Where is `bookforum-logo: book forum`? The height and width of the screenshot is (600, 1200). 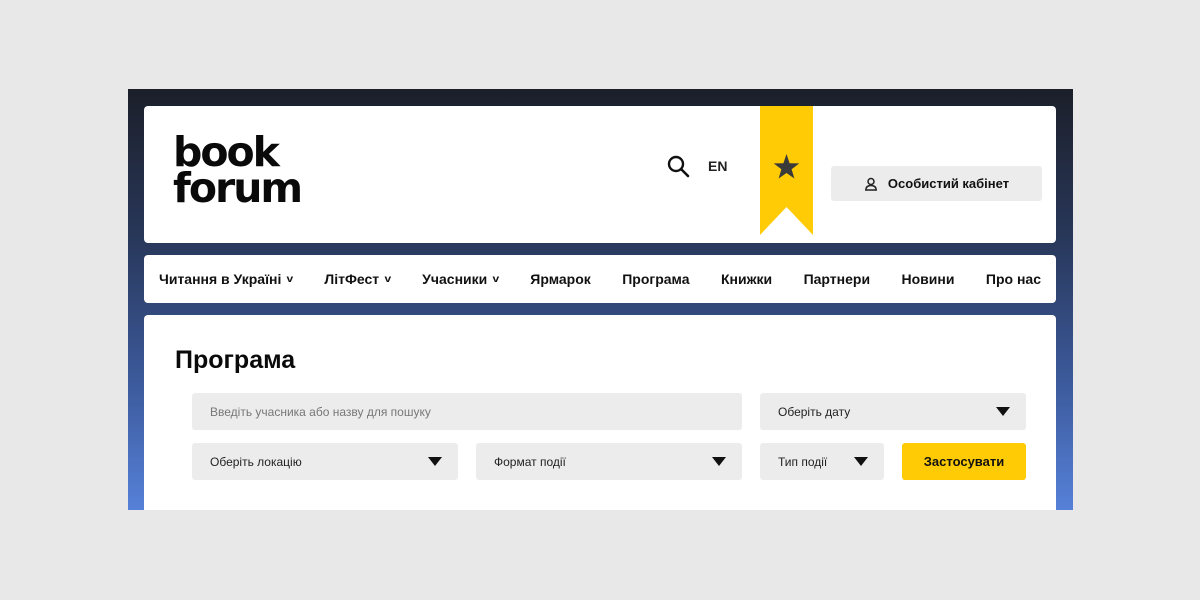
bookforum-logo: book forum is located at coordinates (238, 172).